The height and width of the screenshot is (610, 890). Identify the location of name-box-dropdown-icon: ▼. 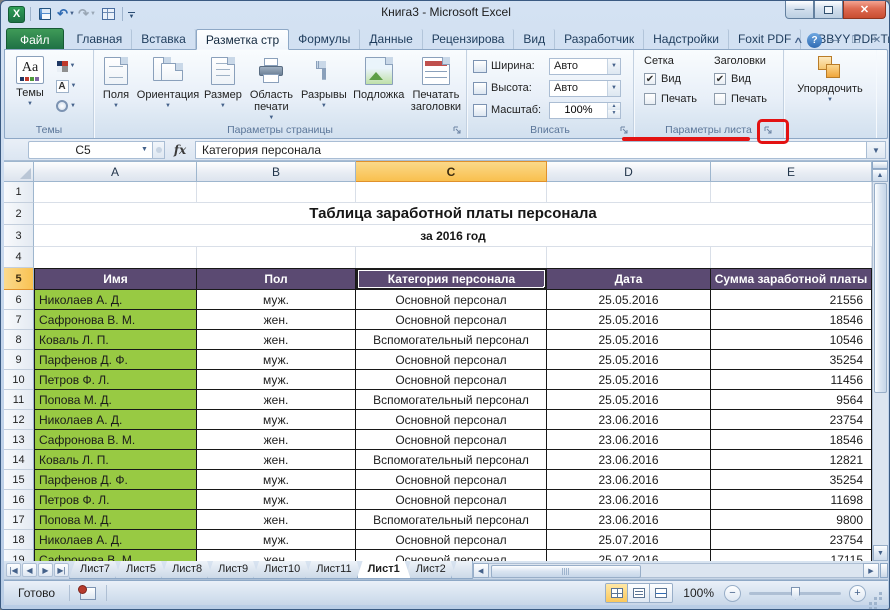
(144, 149).